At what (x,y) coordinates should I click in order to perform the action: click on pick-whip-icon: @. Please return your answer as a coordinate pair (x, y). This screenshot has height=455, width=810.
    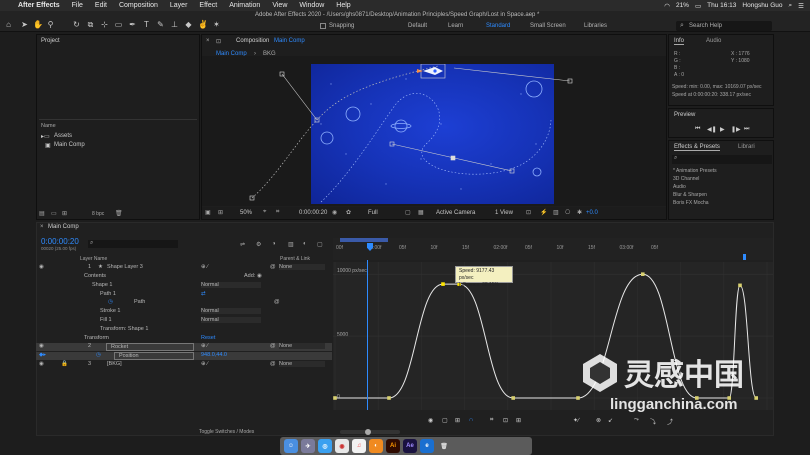
    Looking at the image, I should click on (277, 302).